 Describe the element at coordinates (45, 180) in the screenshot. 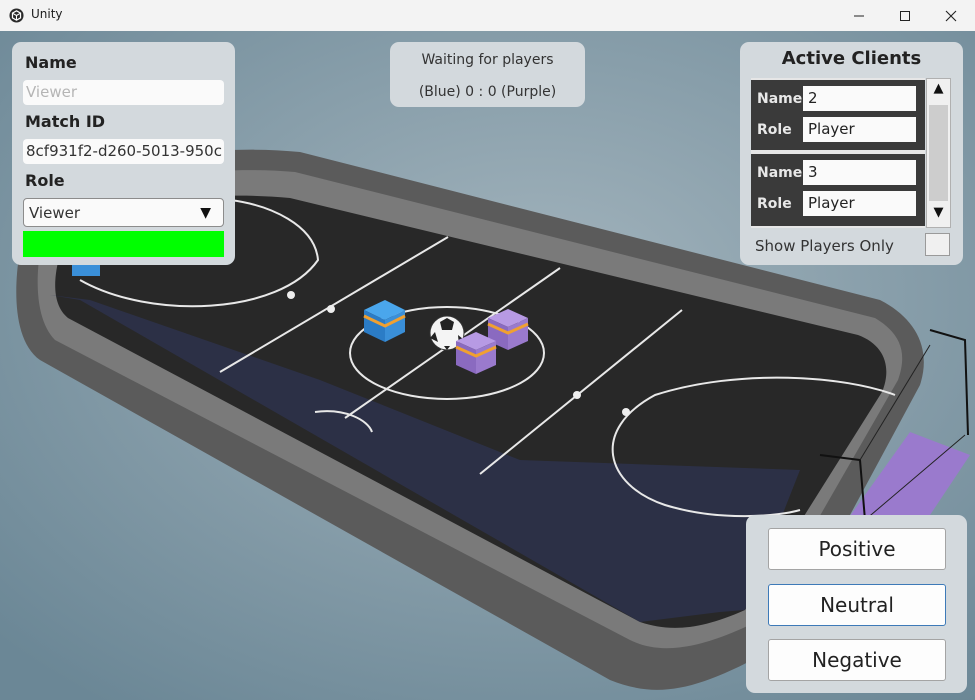

I see `role-label: Role` at that location.